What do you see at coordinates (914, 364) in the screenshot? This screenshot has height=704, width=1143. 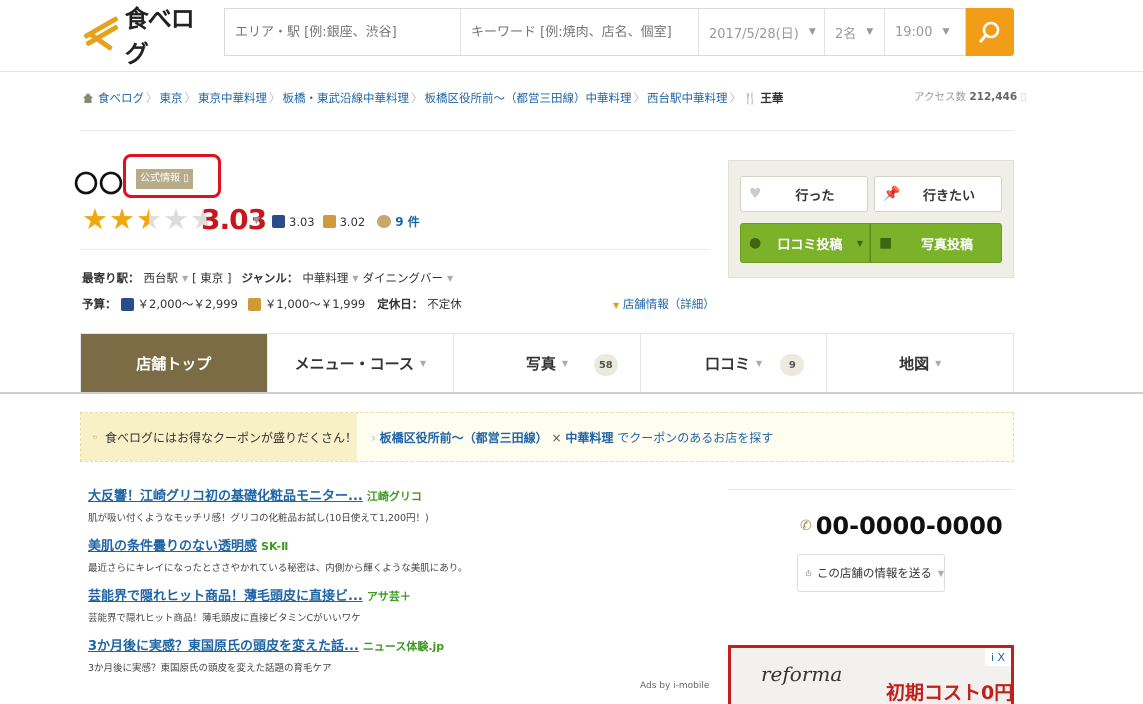 I see `tab-label: 地図` at bounding box center [914, 364].